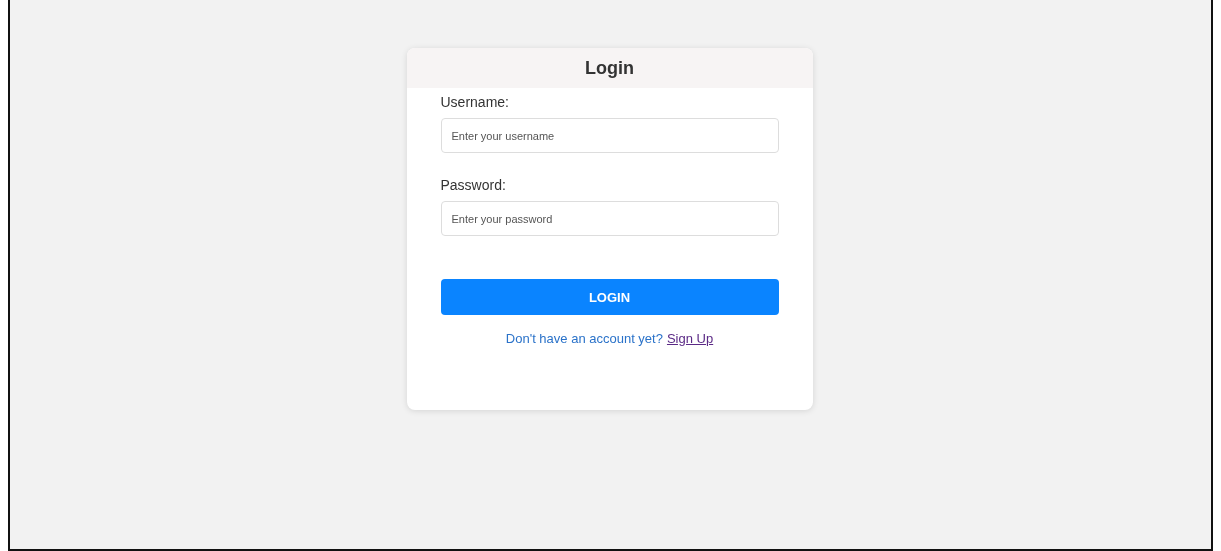 Image resolution: width=1221 pixels, height=551 pixels. Describe the element at coordinates (609, 135) in the screenshot. I see `input-field: Enter your username` at that location.